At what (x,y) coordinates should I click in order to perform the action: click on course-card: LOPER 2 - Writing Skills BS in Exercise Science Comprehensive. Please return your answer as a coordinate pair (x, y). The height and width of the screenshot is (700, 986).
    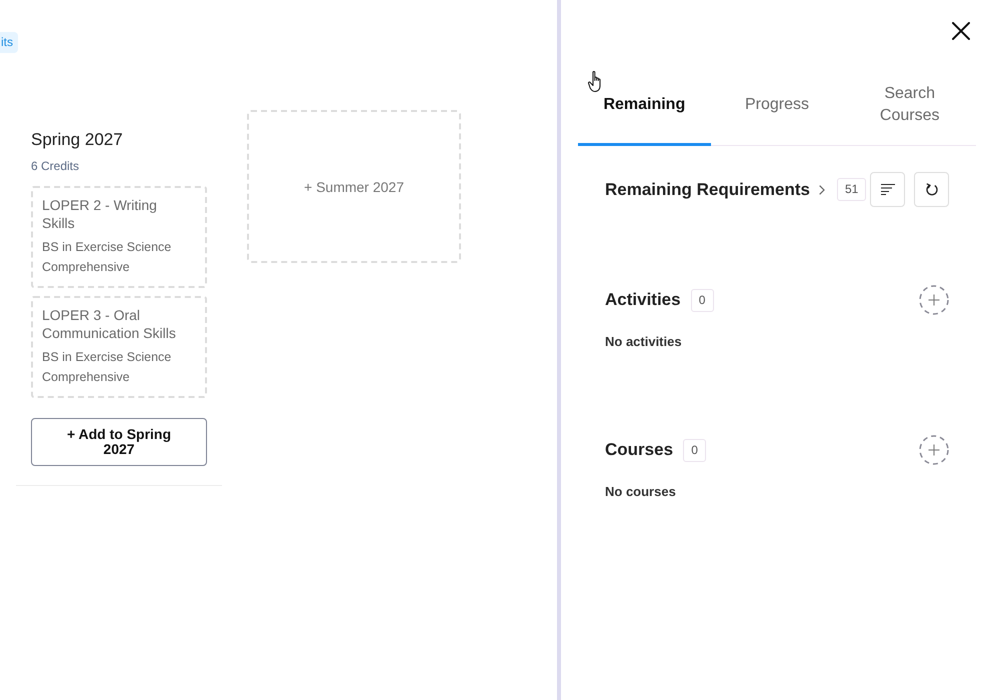
    Looking at the image, I should click on (119, 237).